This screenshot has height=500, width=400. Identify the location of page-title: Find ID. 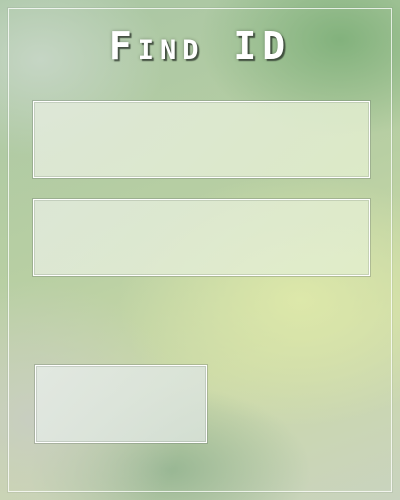
(200, 46).